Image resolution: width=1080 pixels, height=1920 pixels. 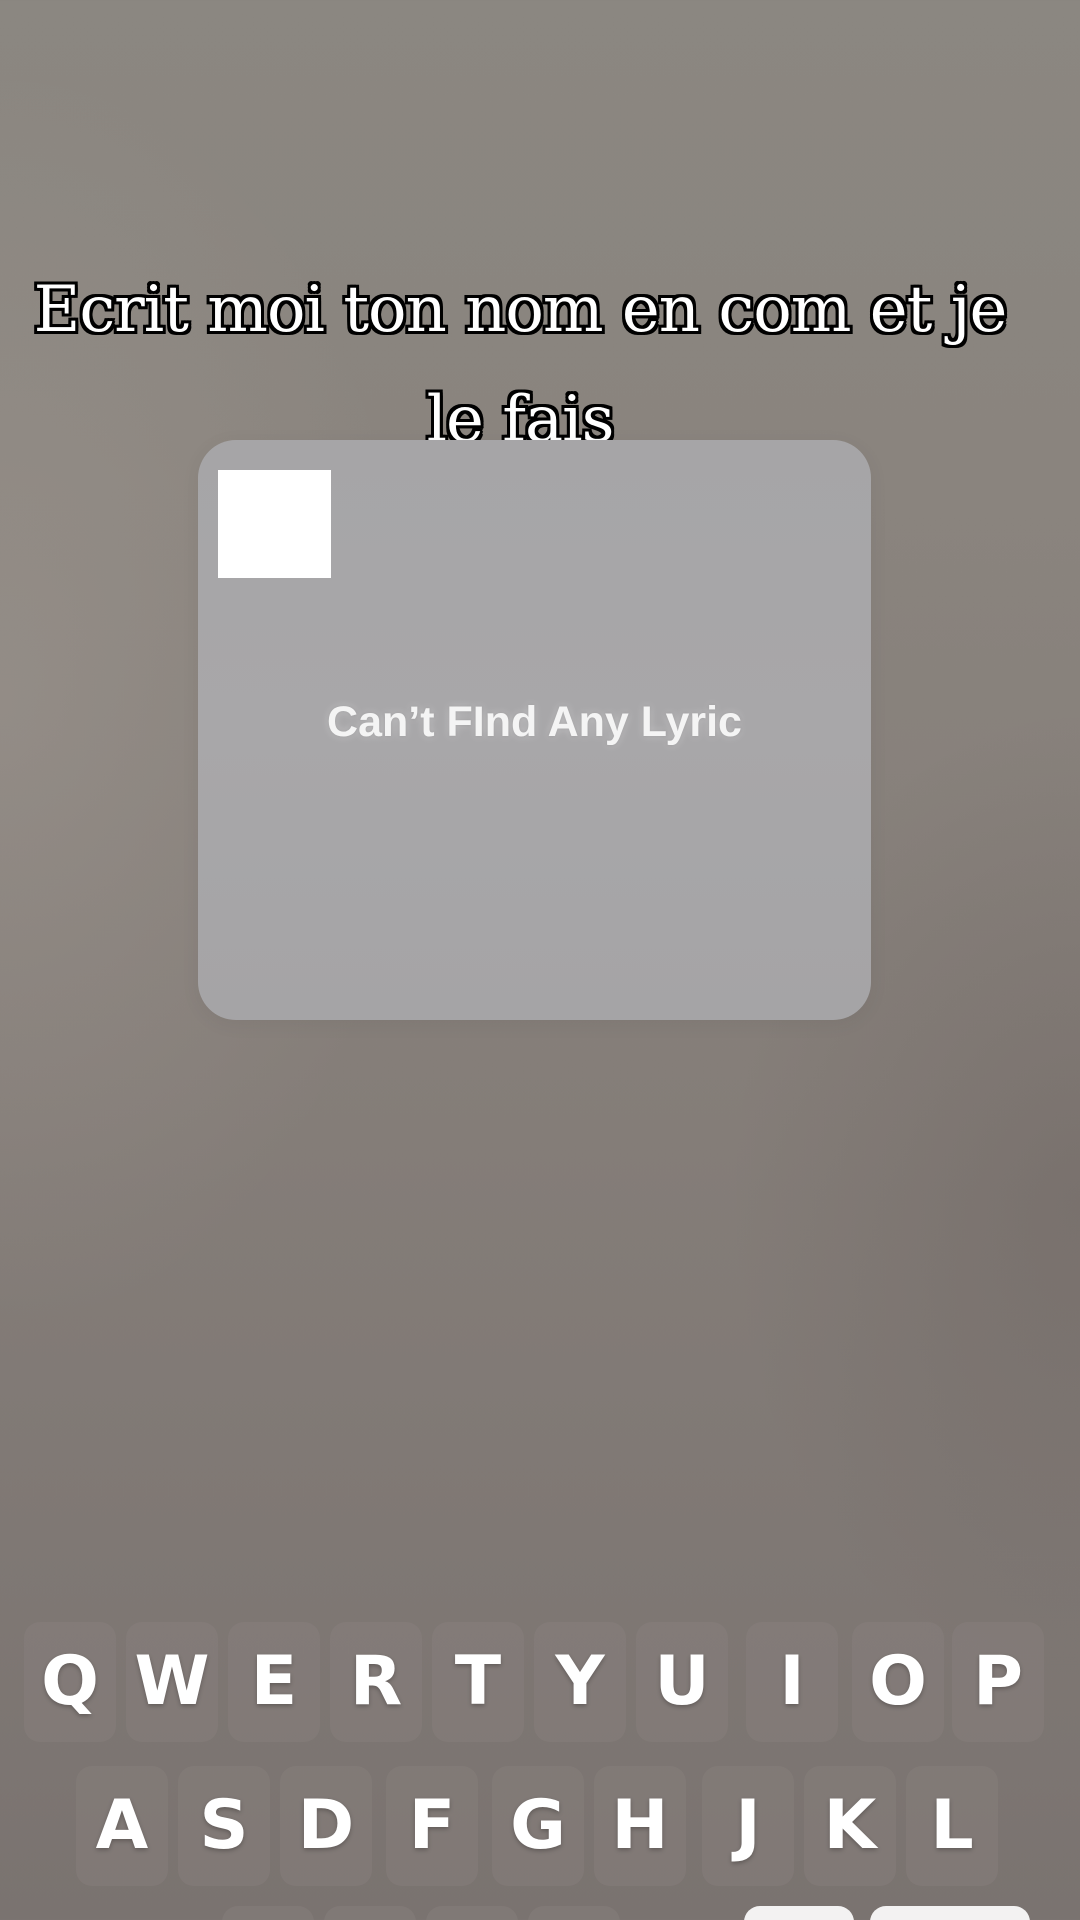 What do you see at coordinates (432, 1826) in the screenshot?
I see `key-f: F` at bounding box center [432, 1826].